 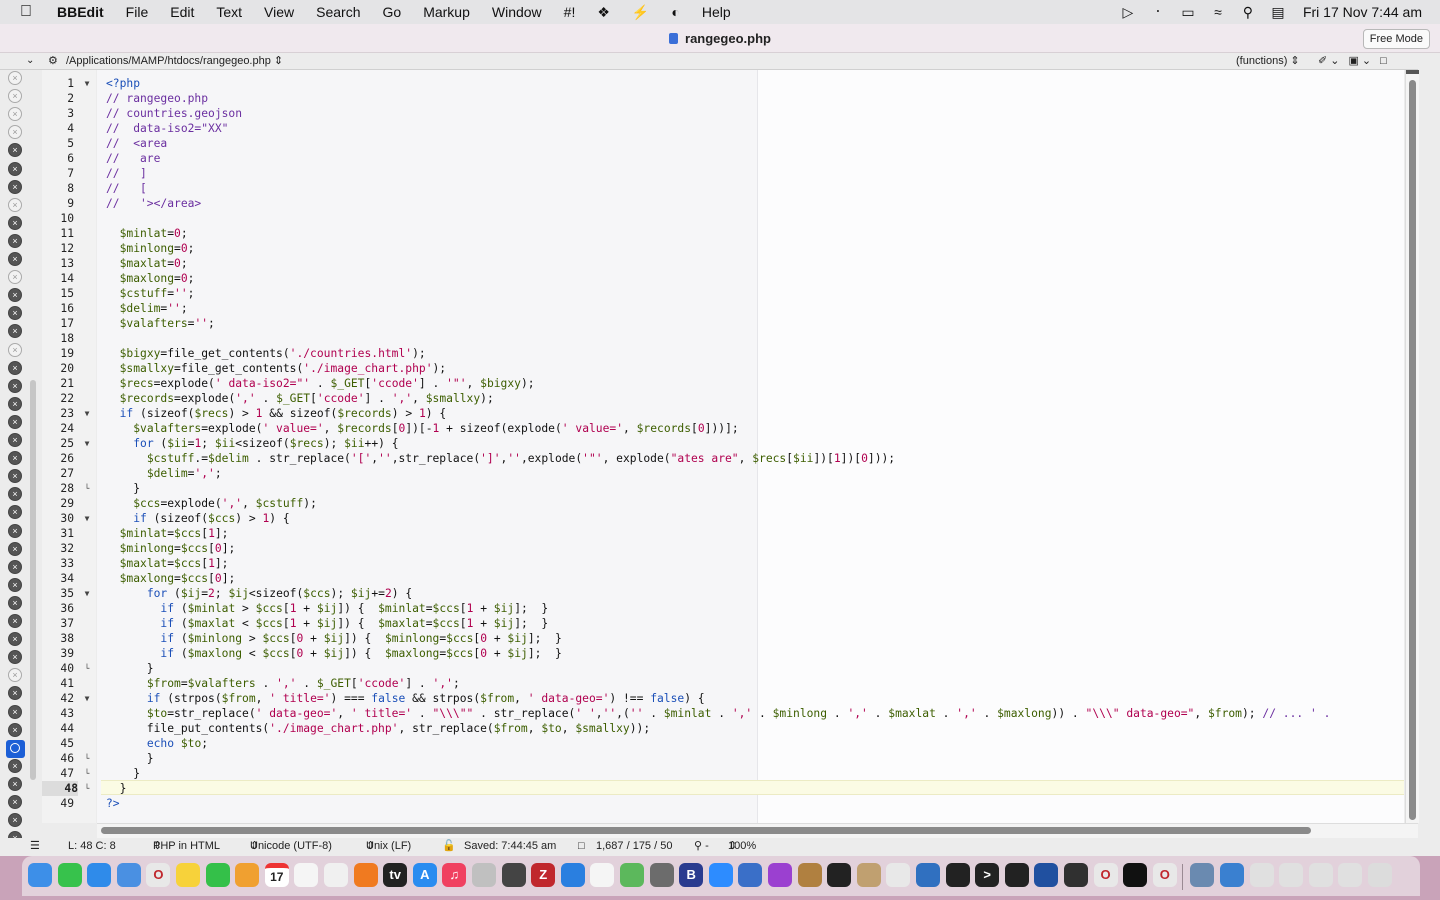 What do you see at coordinates (603, 12) in the screenshot?
I see `scripts-menu-icon: ❖` at bounding box center [603, 12].